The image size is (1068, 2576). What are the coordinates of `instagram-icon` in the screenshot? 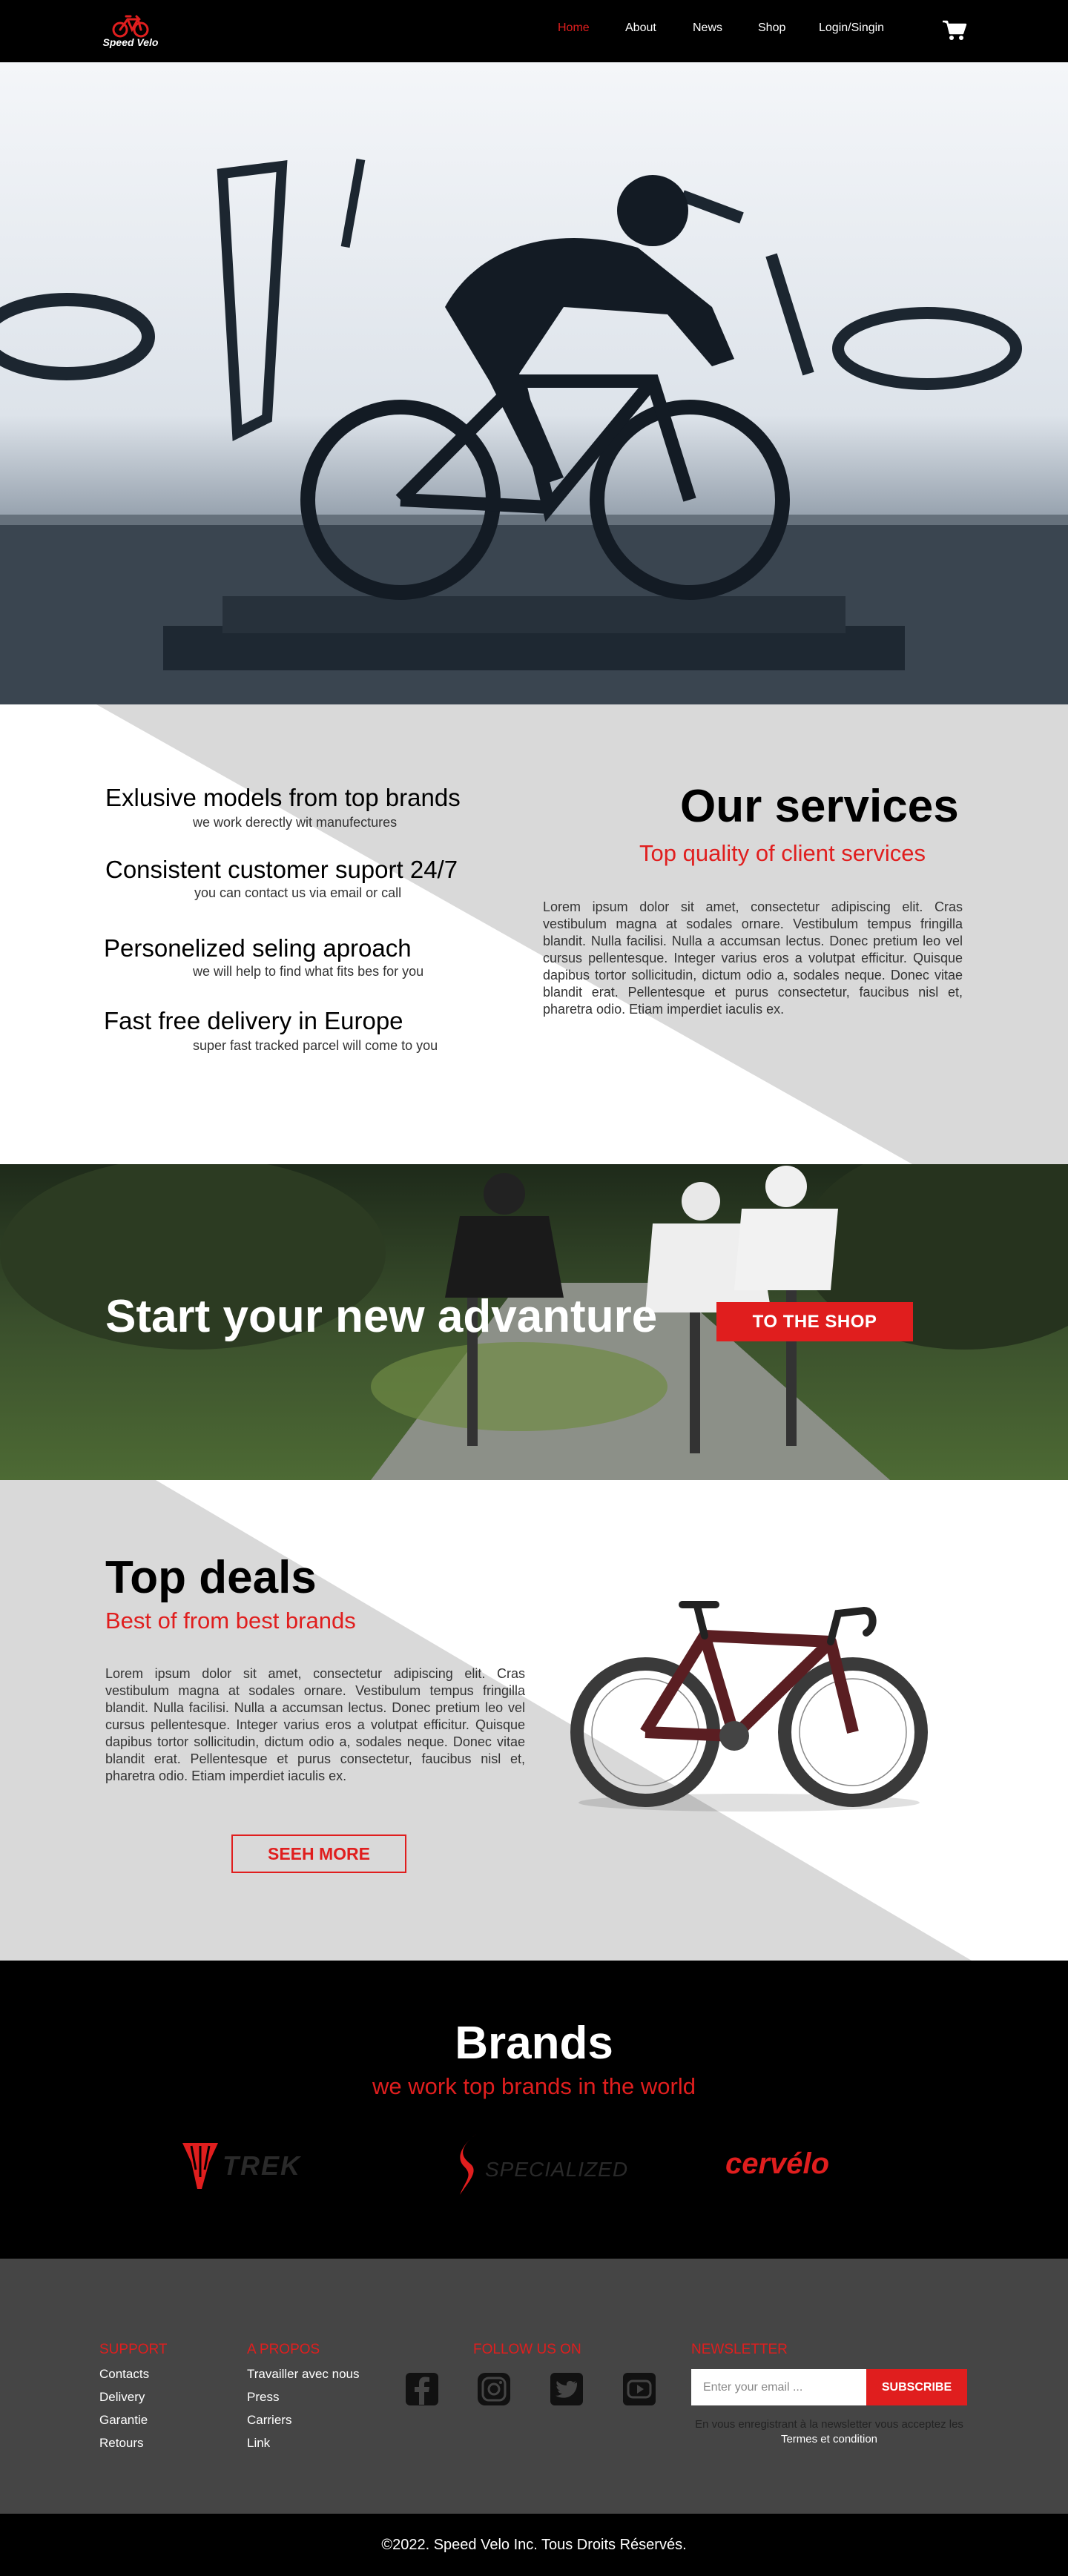 It's located at (494, 2389).